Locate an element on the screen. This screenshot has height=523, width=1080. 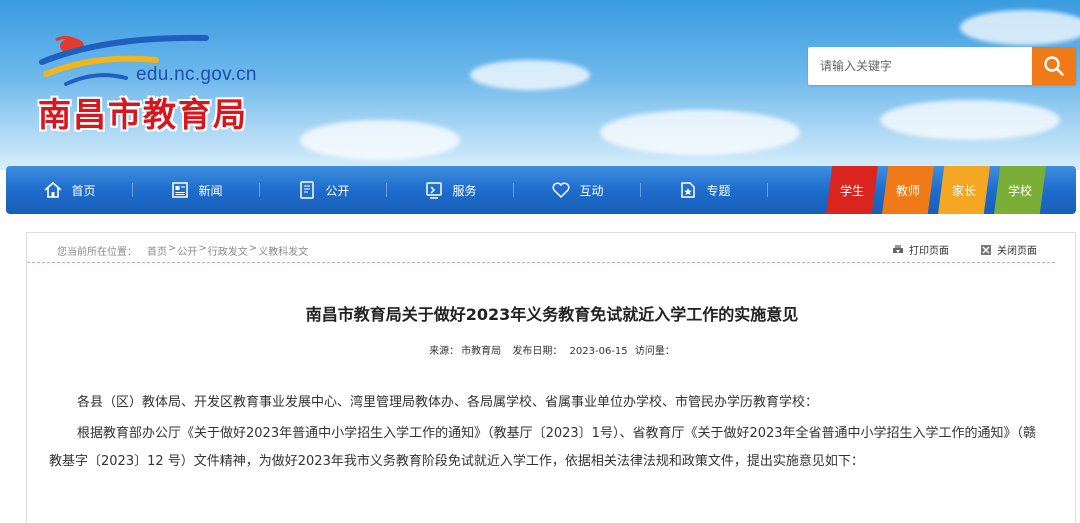
nav-item-news: 新闻 is located at coordinates (196, 190).